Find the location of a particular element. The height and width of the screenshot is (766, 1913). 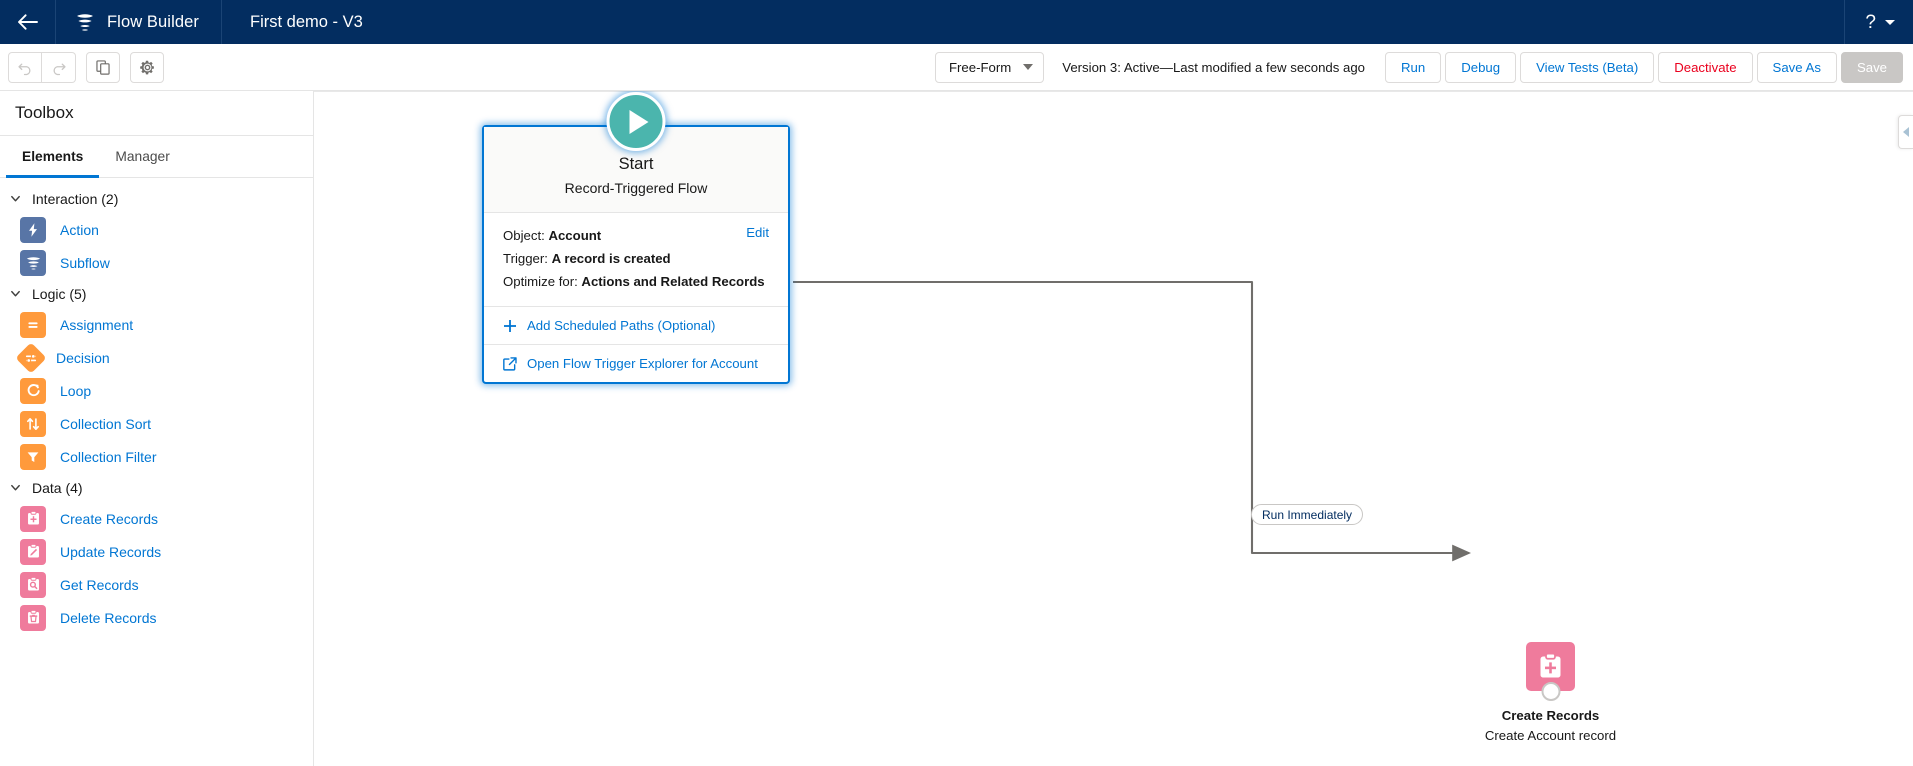

element-decision: Decision is located at coordinates (156, 357).